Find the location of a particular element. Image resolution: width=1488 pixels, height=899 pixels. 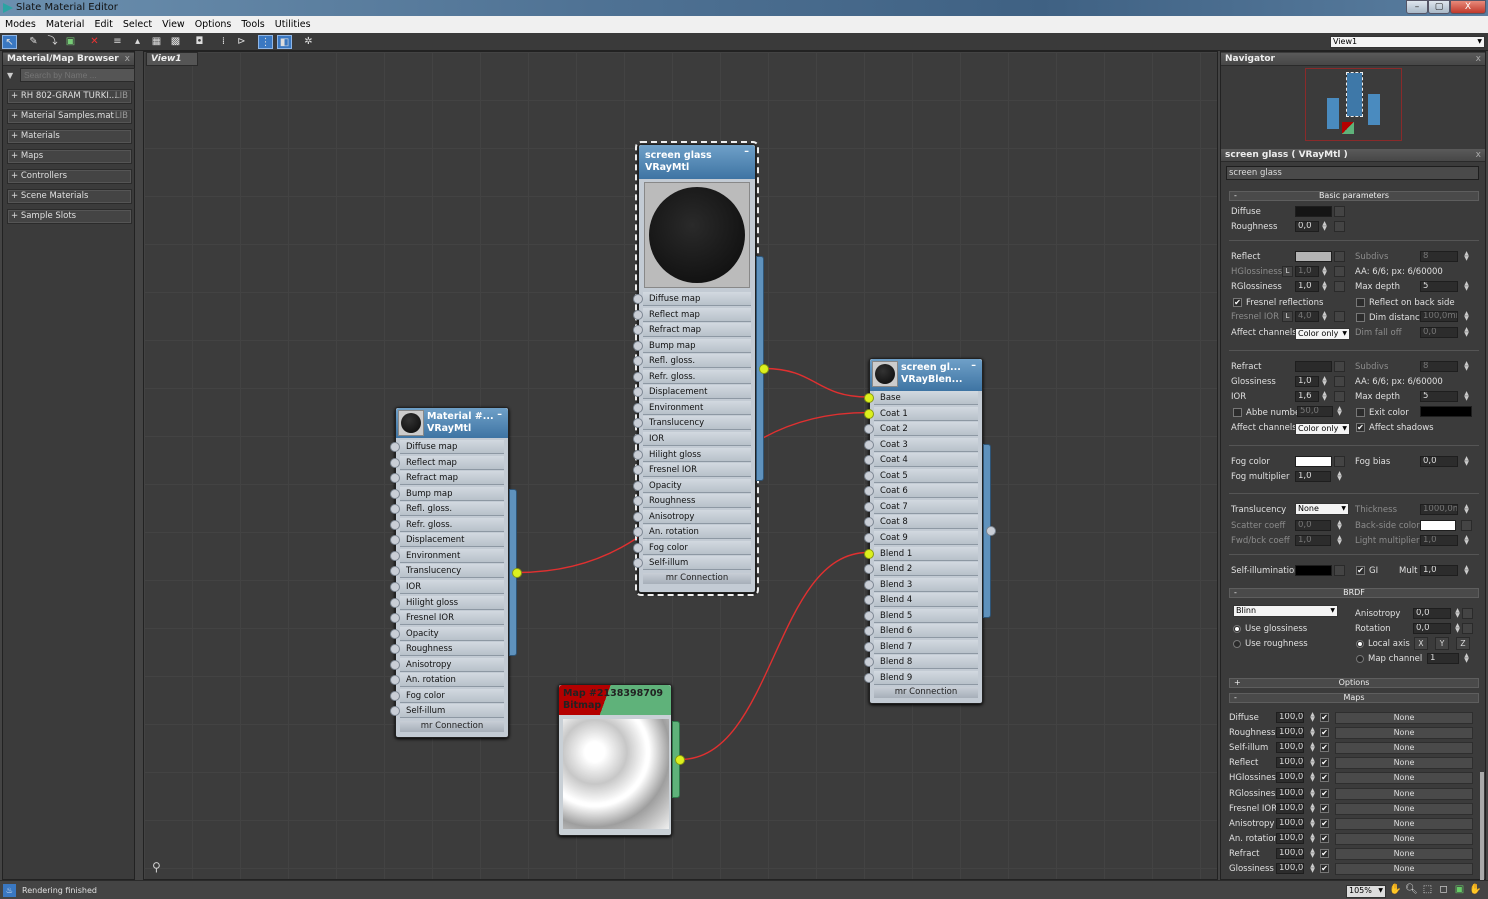

layout-all-icon: ◘ is located at coordinates (199, 42).